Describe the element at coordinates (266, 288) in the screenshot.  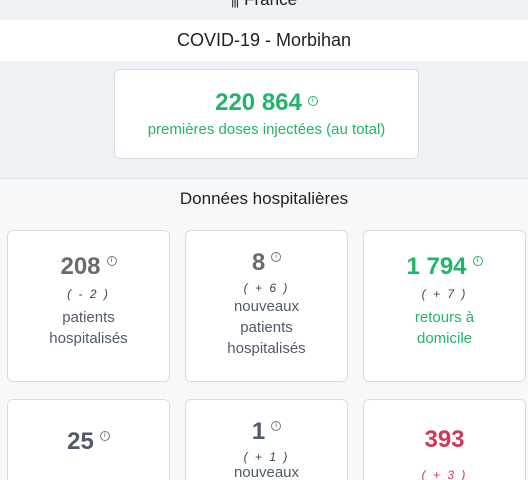
I see `card-delta: ( + 6 )` at that location.